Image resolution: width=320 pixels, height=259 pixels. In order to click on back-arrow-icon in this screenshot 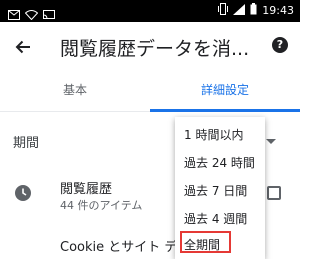, I will do `click(22, 47)`.